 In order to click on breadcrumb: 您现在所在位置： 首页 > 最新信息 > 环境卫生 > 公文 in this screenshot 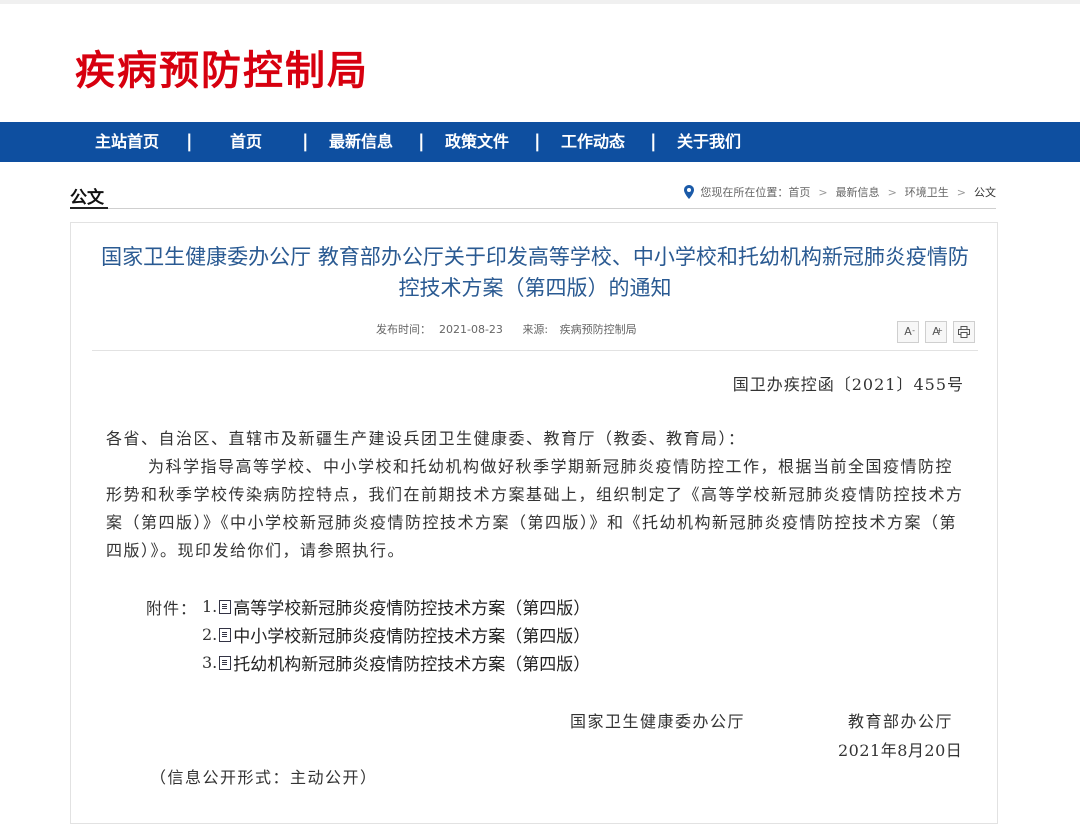, I will do `click(840, 192)`.